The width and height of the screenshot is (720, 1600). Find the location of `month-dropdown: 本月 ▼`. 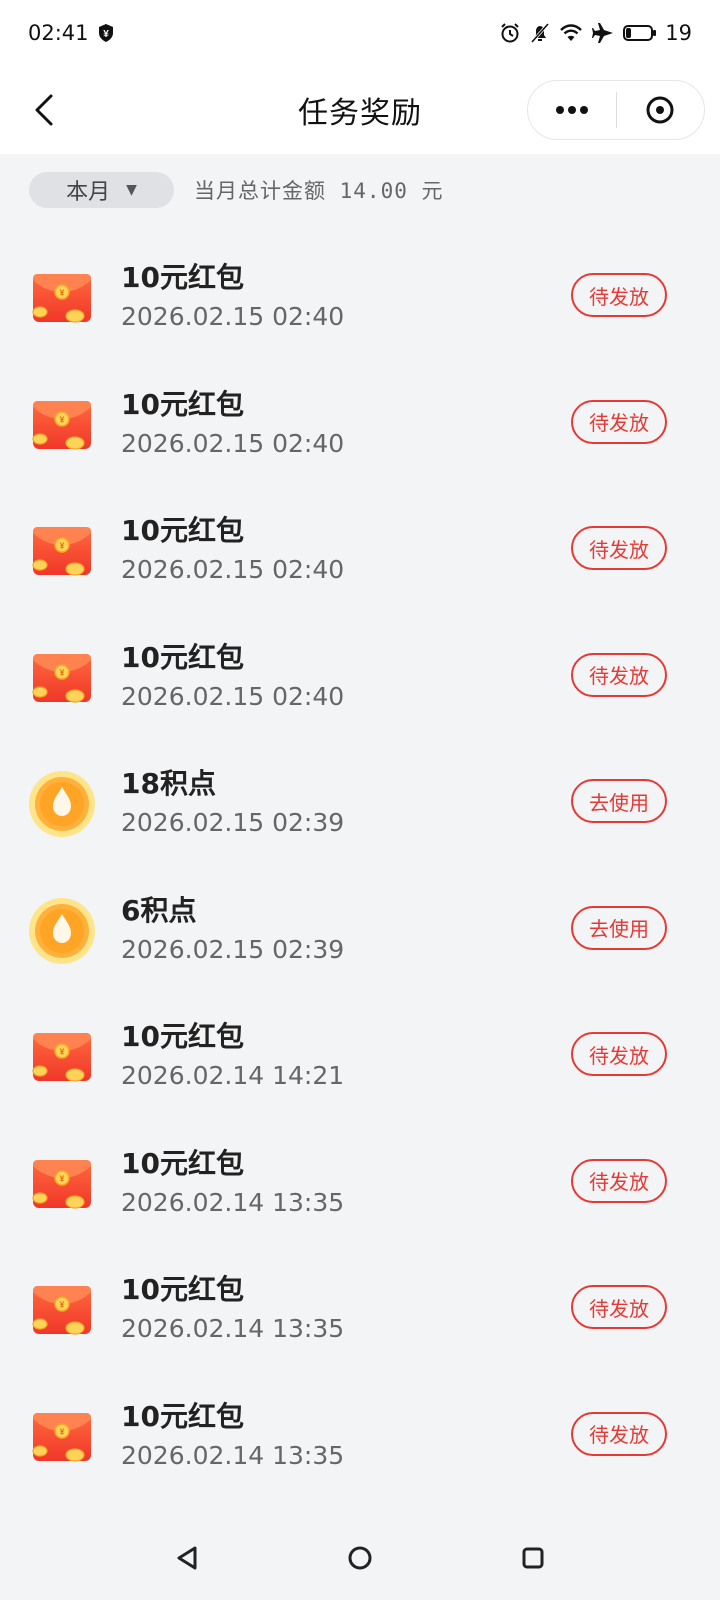

month-dropdown: 本月 ▼ is located at coordinates (101, 190).